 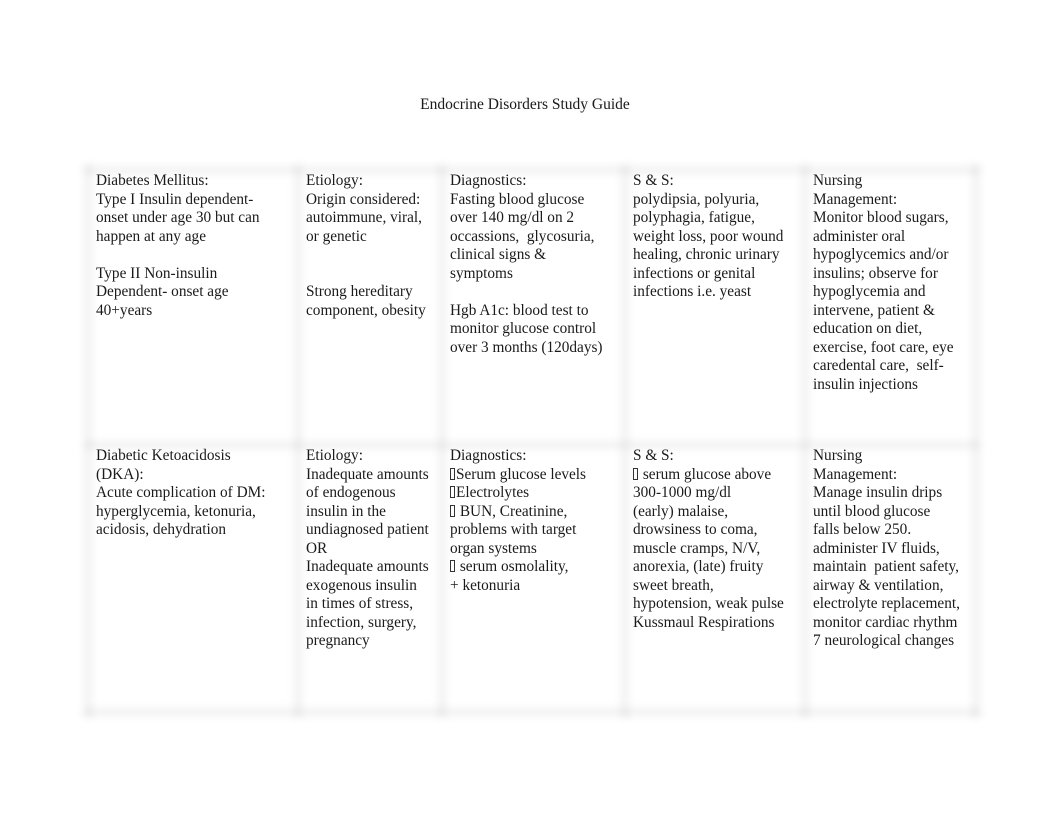 What do you see at coordinates (698, 566) in the screenshot?
I see `cell-text-line: anorexia, (late) fruity` at bounding box center [698, 566].